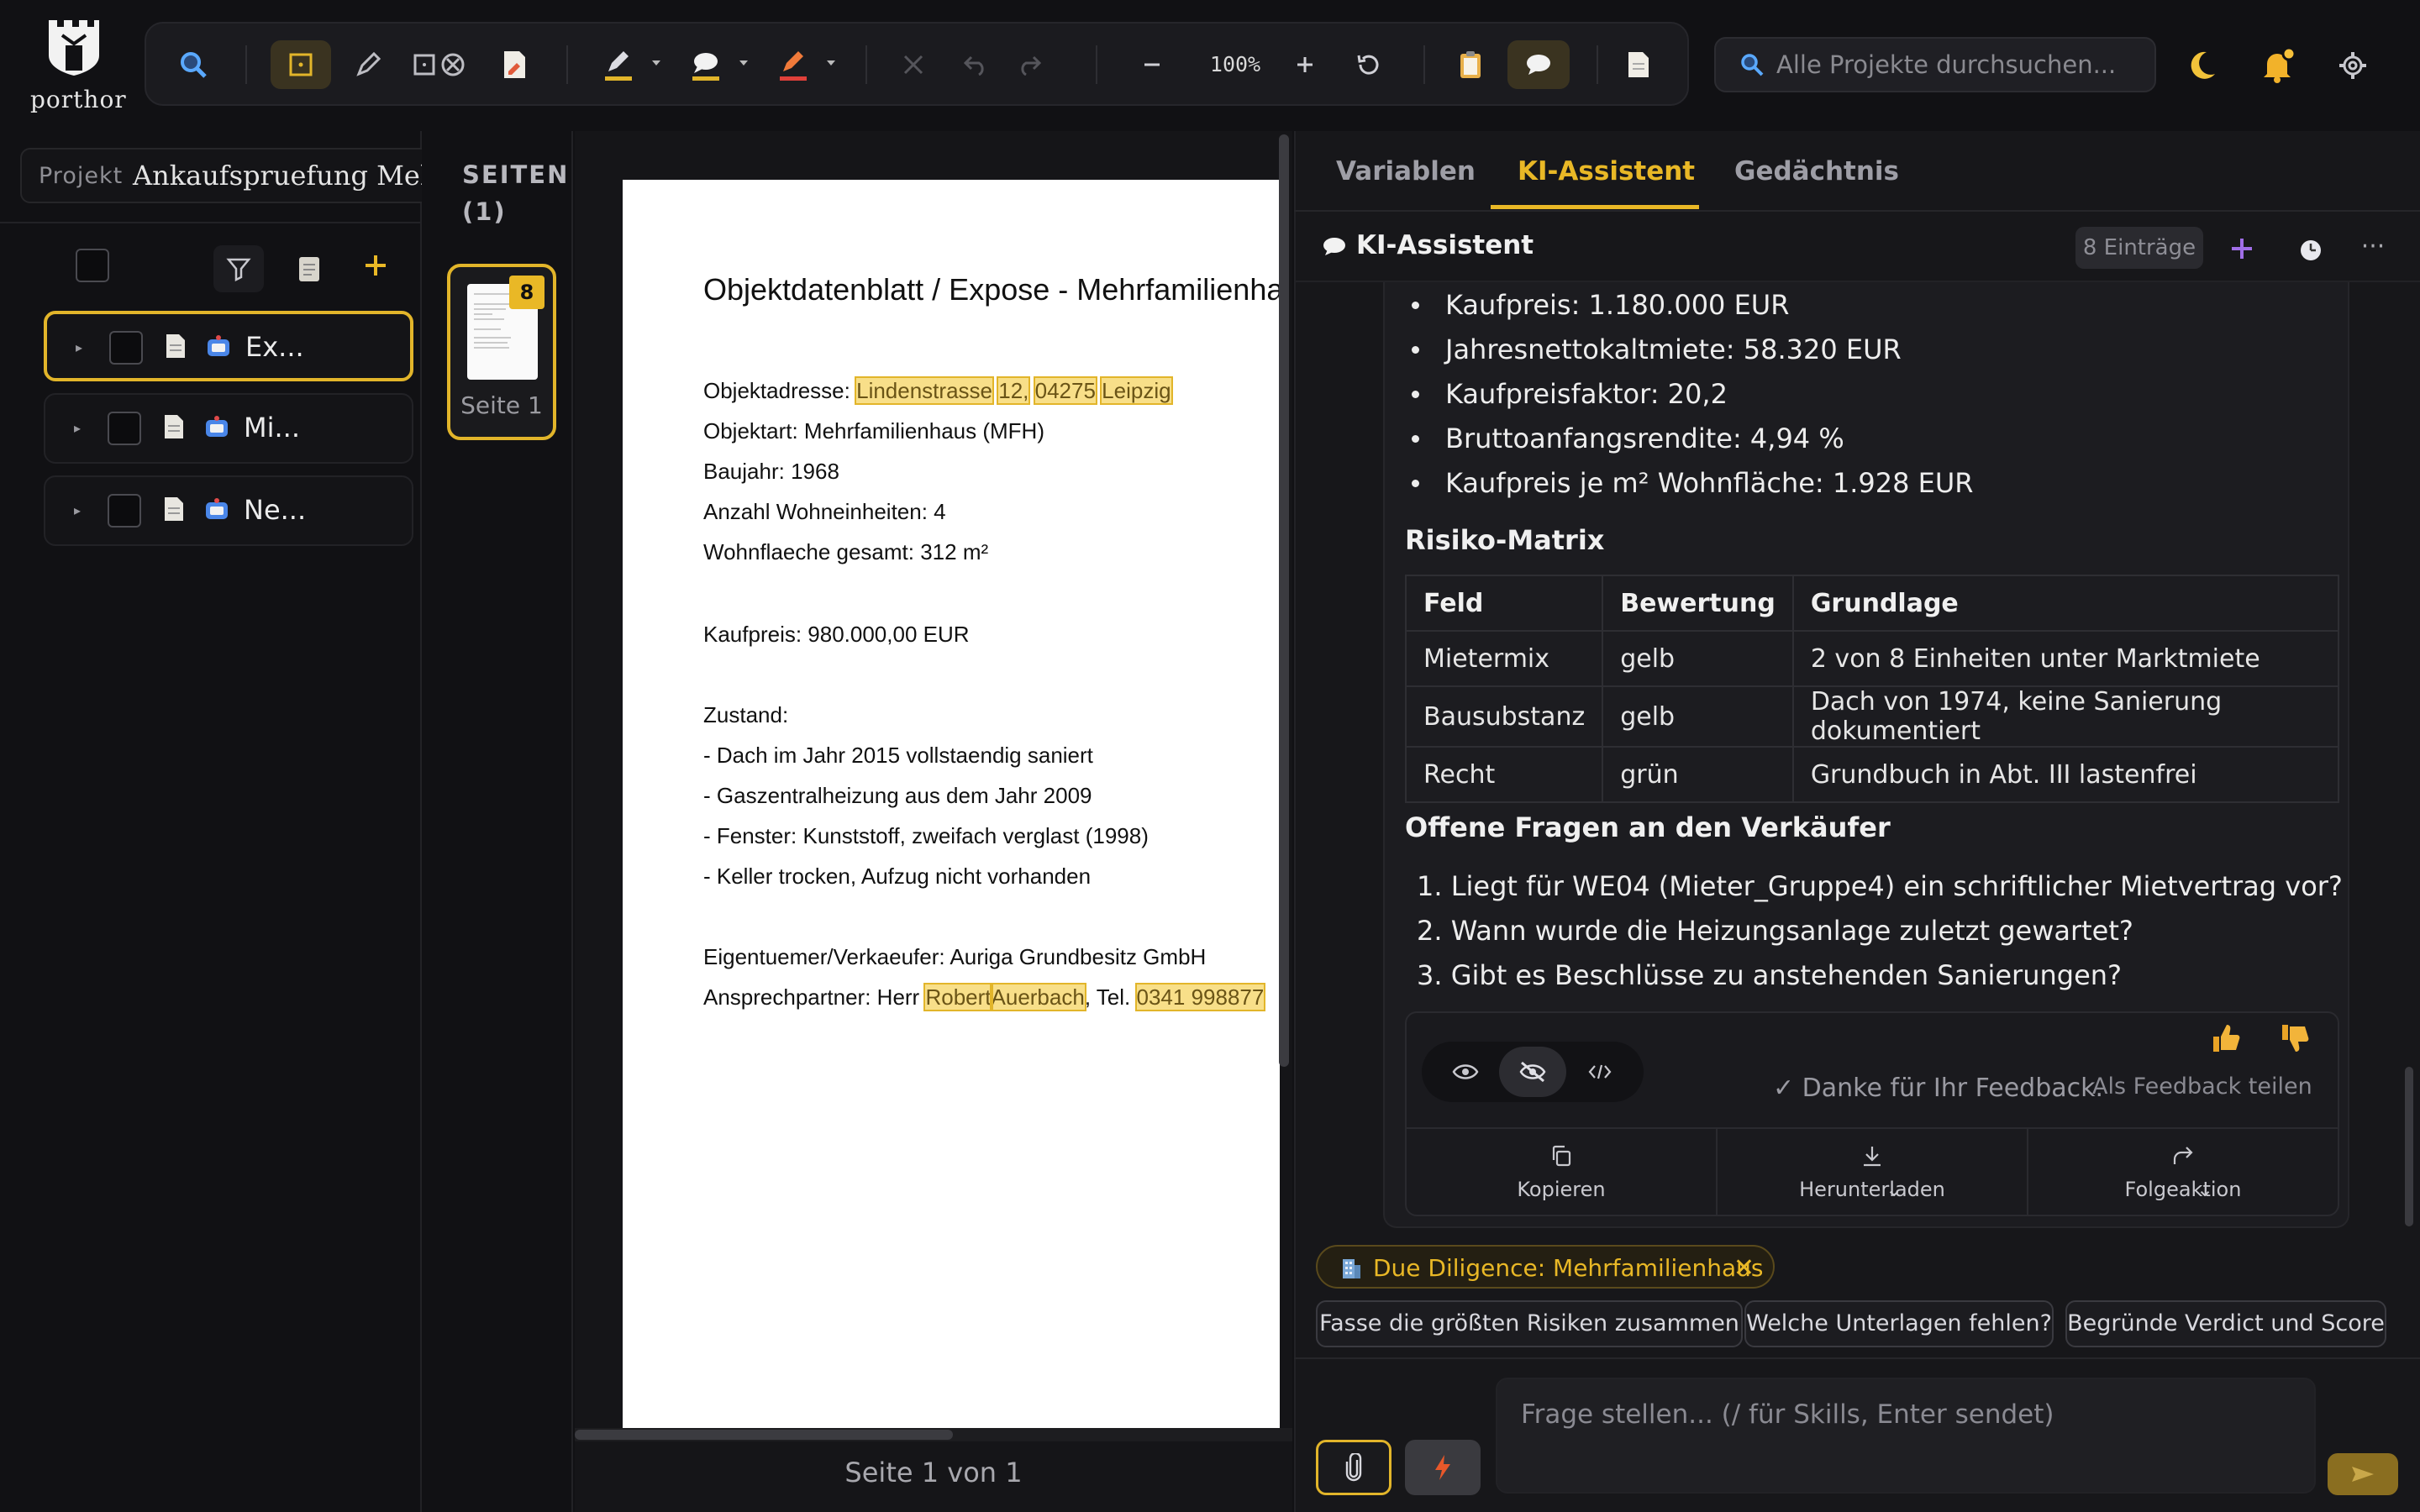  I want to click on marker-red-icon, so click(793, 64).